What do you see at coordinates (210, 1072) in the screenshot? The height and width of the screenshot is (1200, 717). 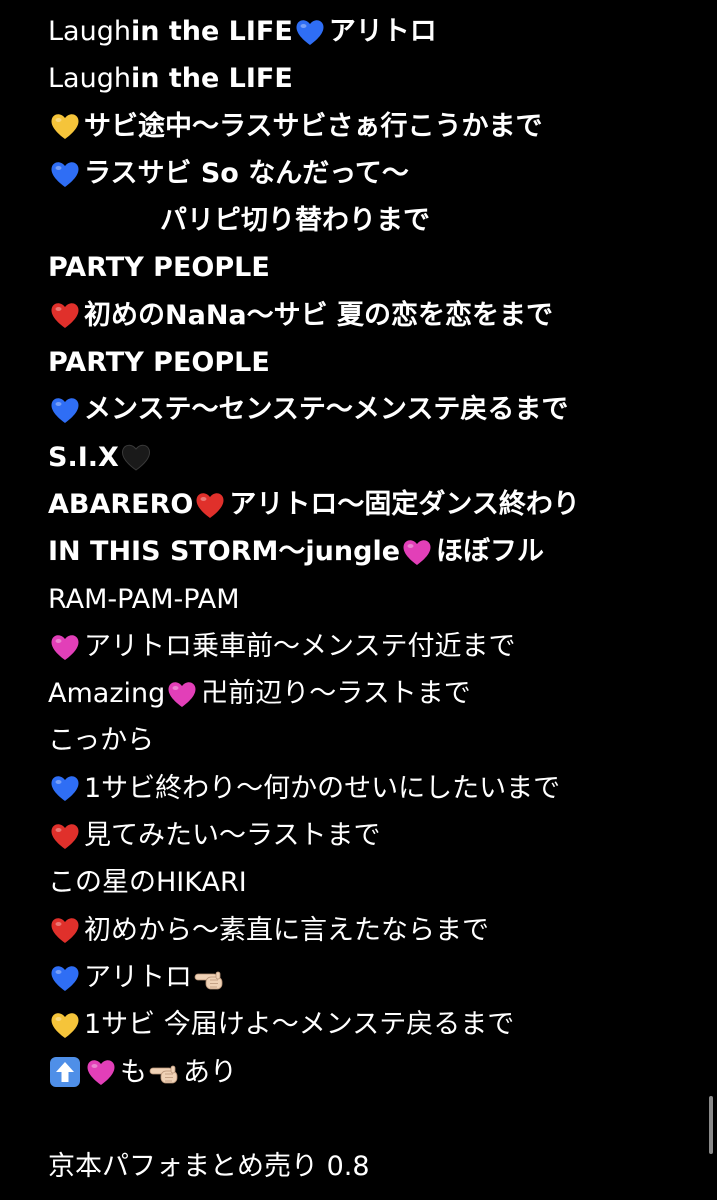 I see `note-text: あり` at bounding box center [210, 1072].